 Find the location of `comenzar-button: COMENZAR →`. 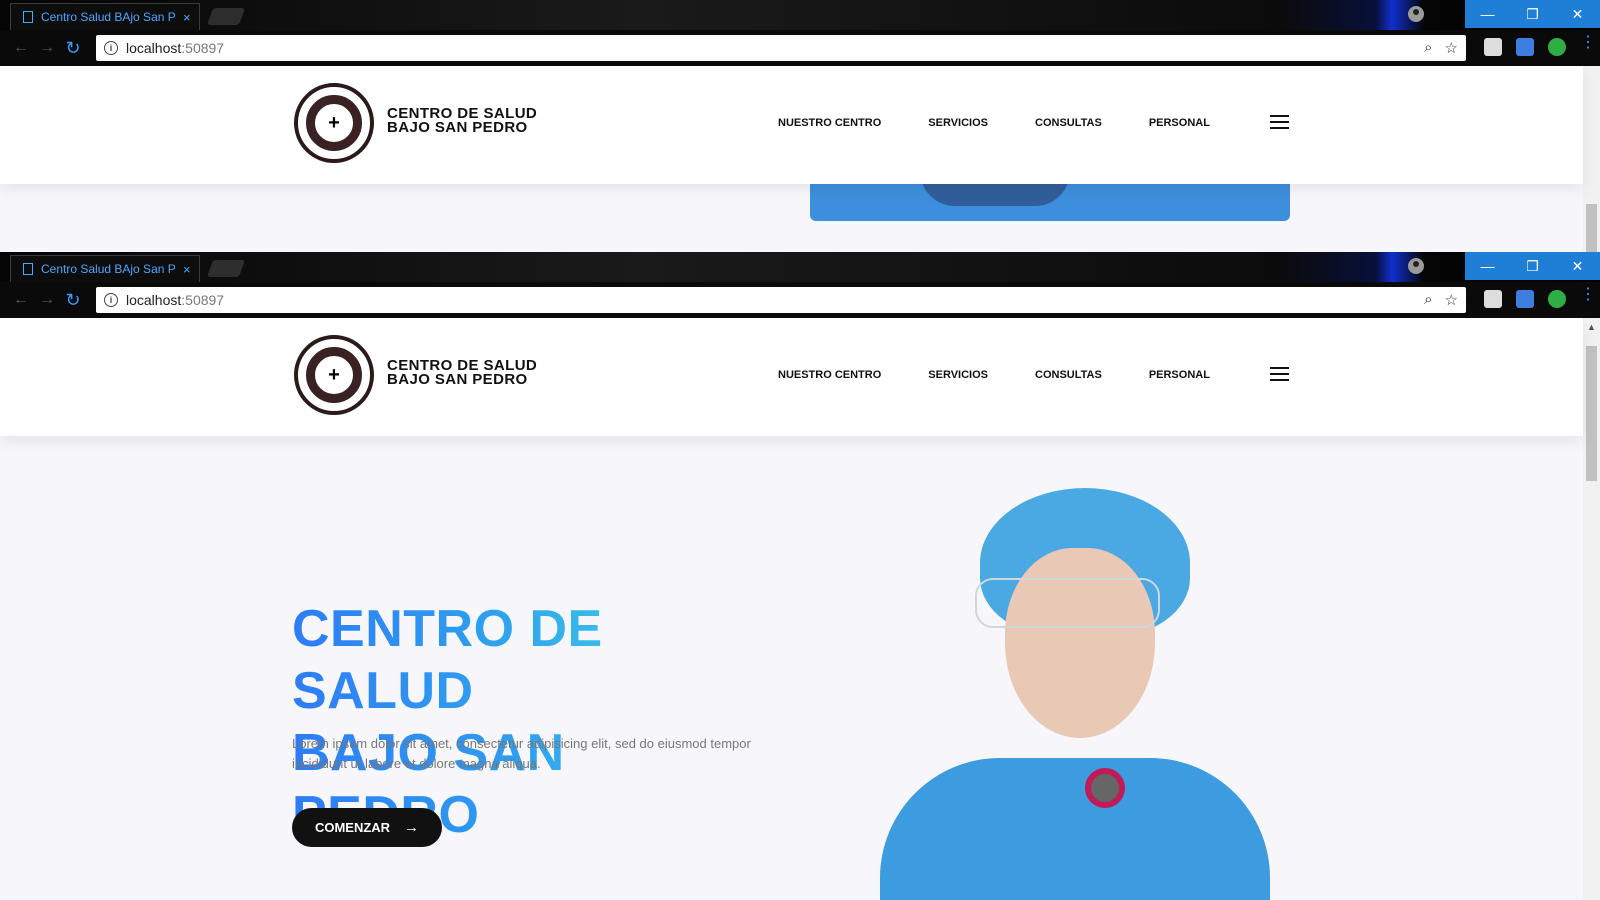

comenzar-button: COMENZAR → is located at coordinates (367, 827).